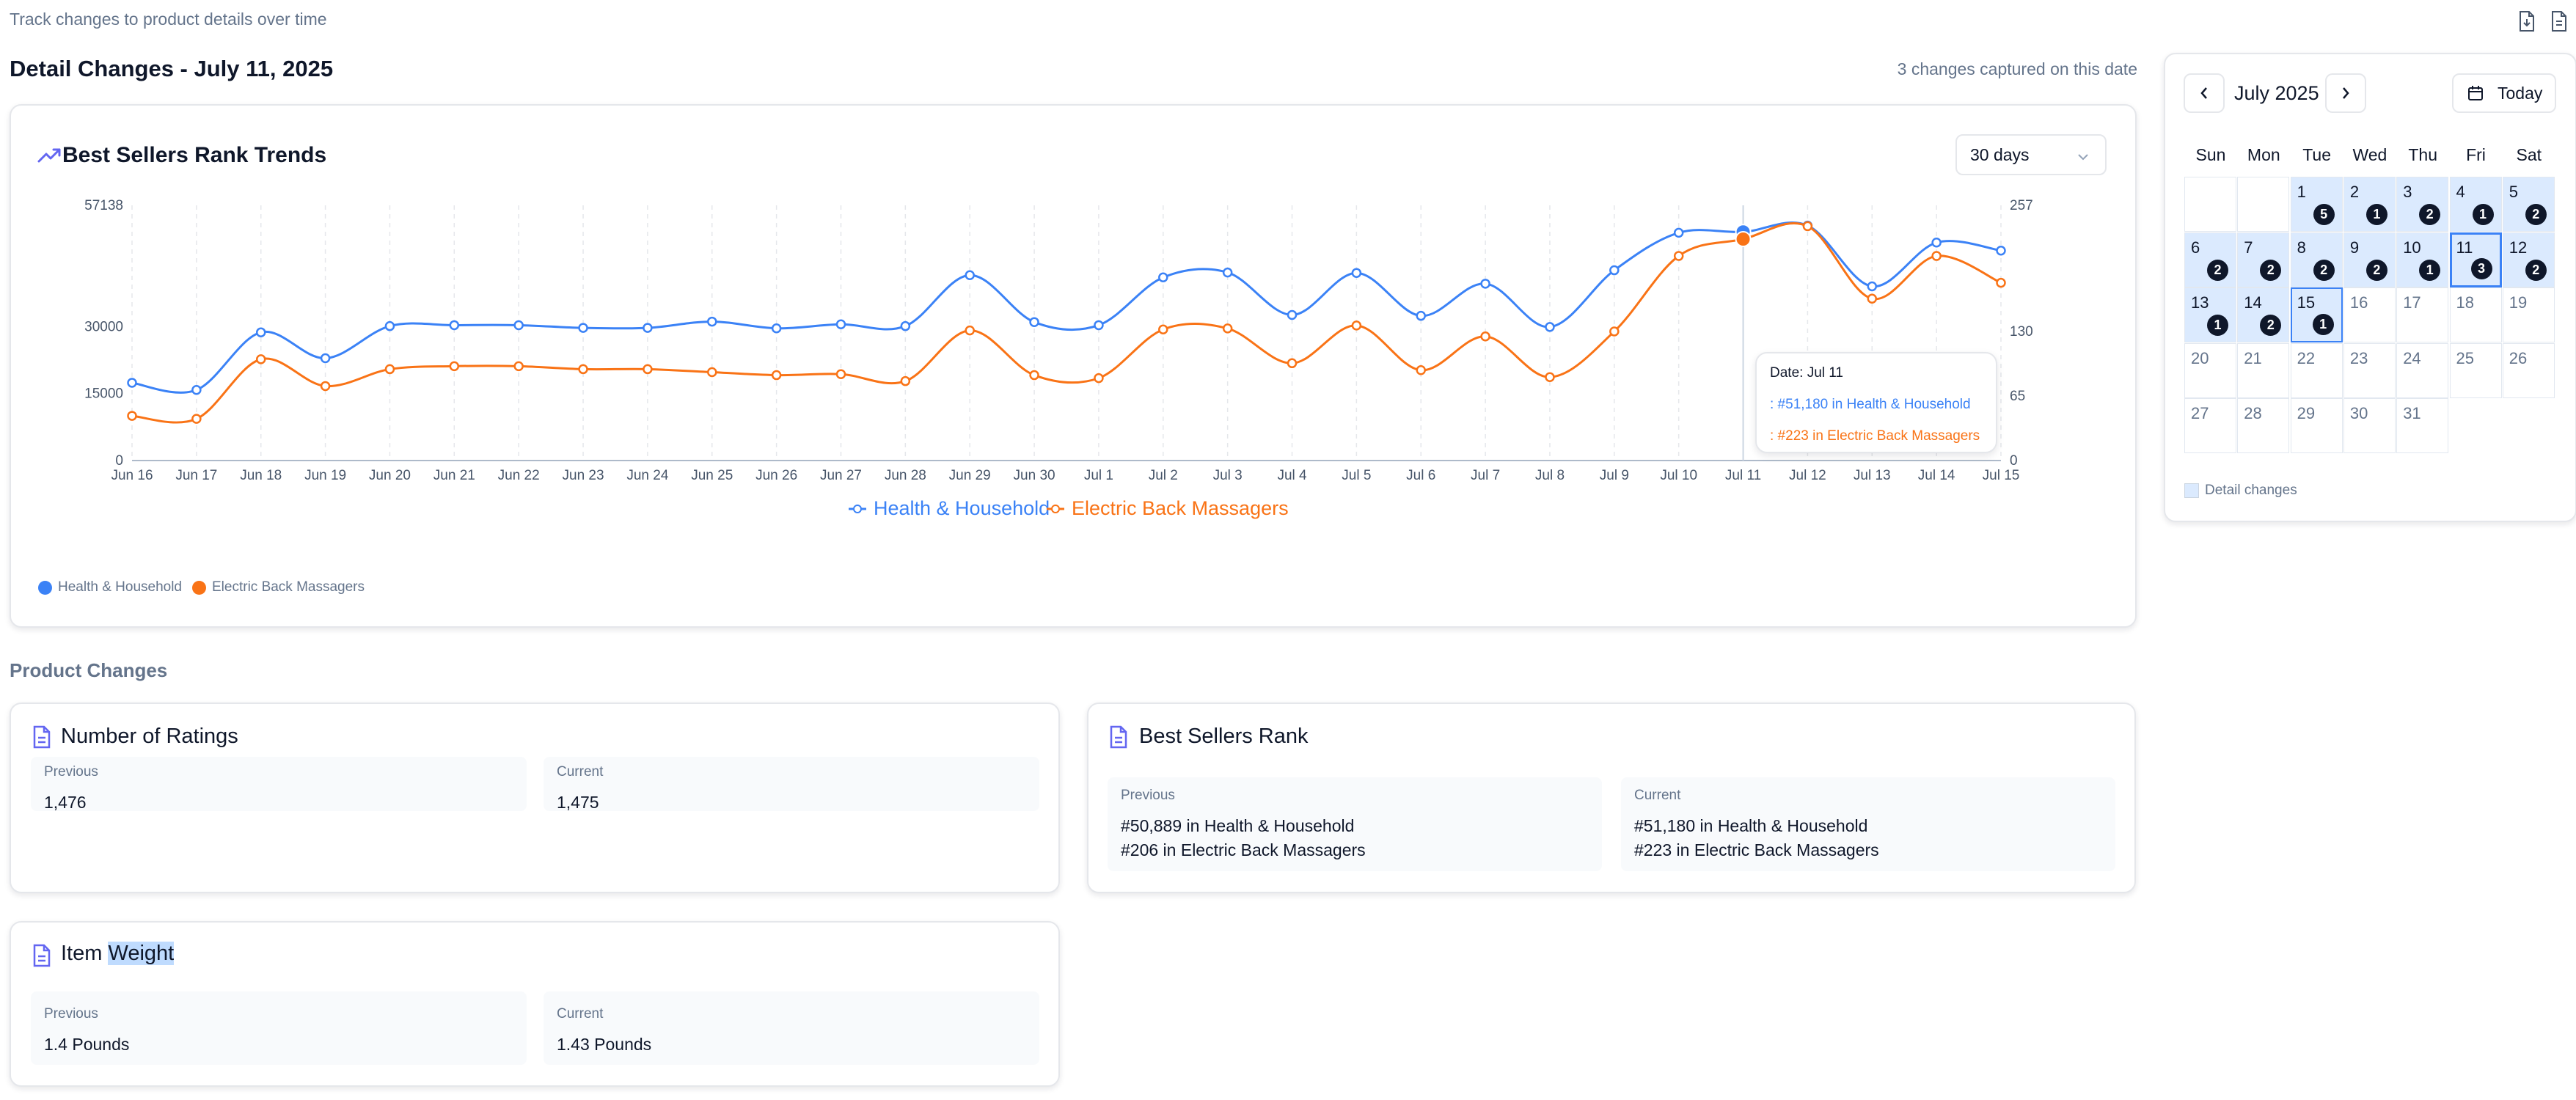 The height and width of the screenshot is (1100, 2576). I want to click on document-icon, so click(1119, 737).